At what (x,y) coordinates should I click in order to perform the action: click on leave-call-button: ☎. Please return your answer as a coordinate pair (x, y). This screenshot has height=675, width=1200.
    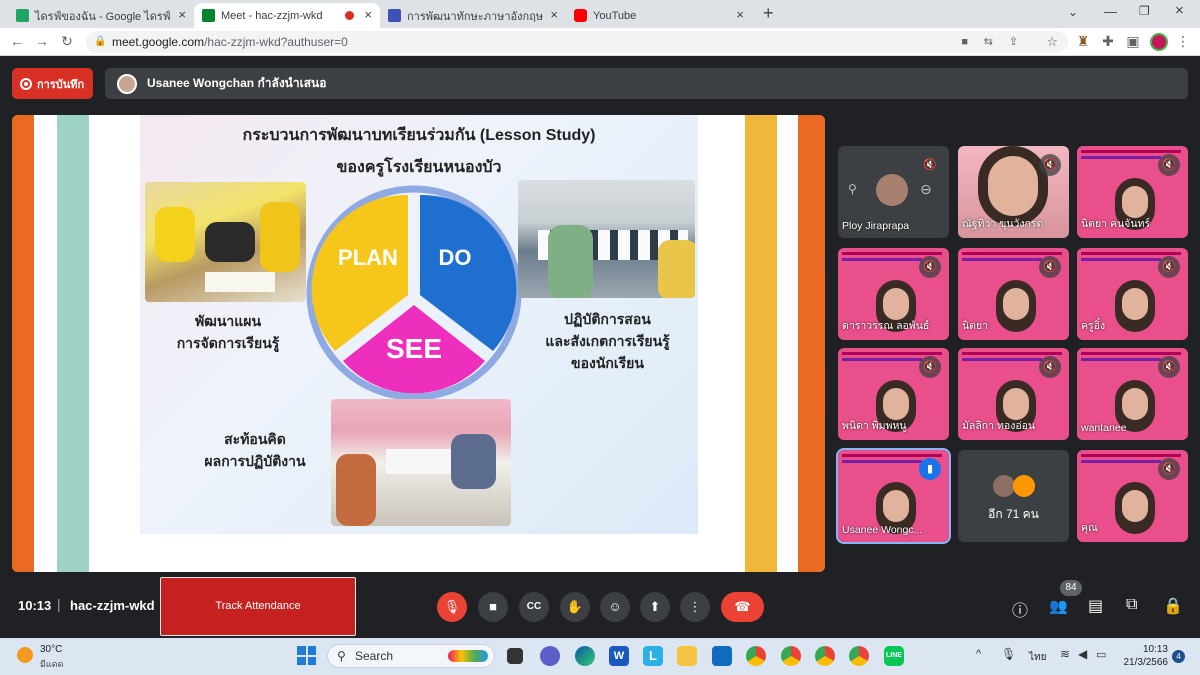
    Looking at the image, I should click on (742, 607).